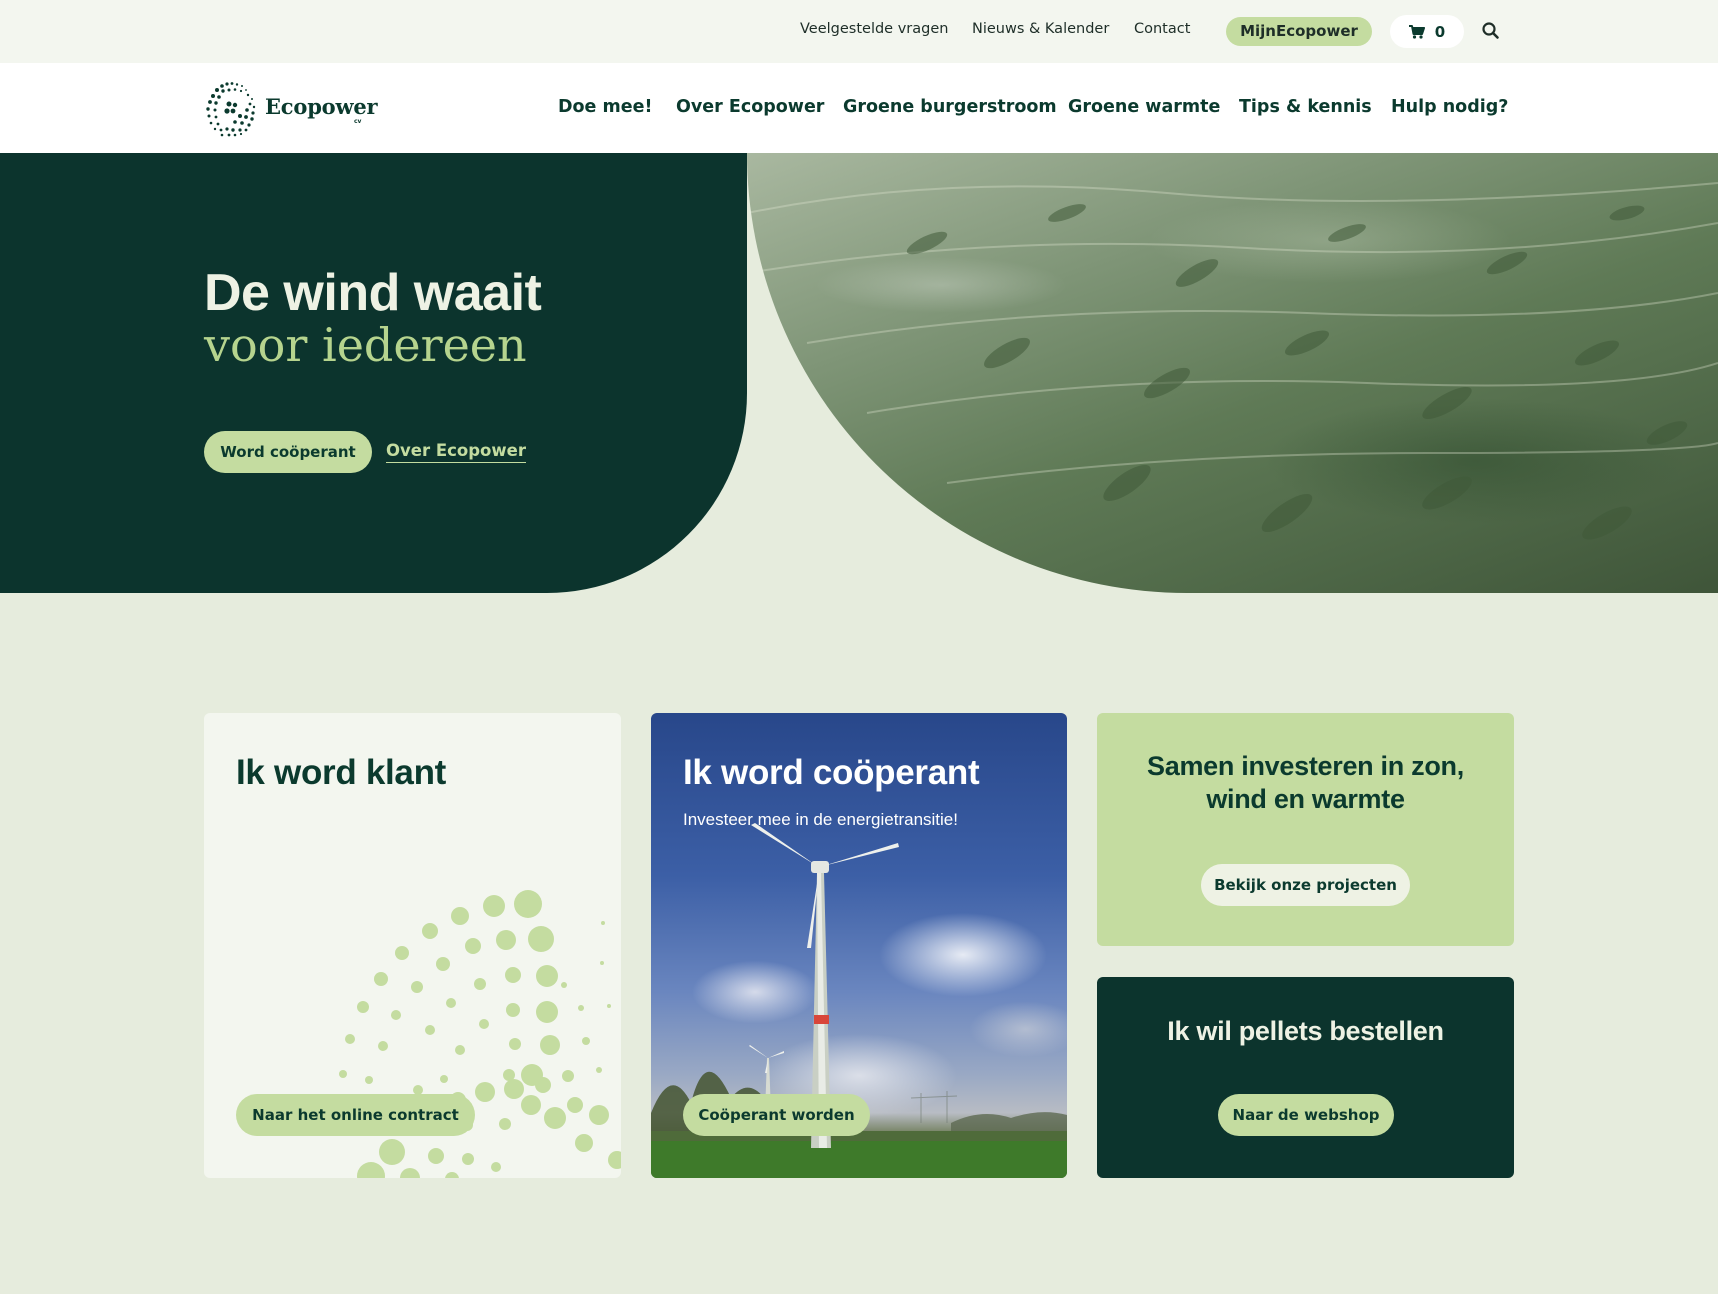 The width and height of the screenshot is (1718, 1294). Describe the element at coordinates (750, 107) in the screenshot. I see `nav-over-ecopower: Over Ecopower` at that location.